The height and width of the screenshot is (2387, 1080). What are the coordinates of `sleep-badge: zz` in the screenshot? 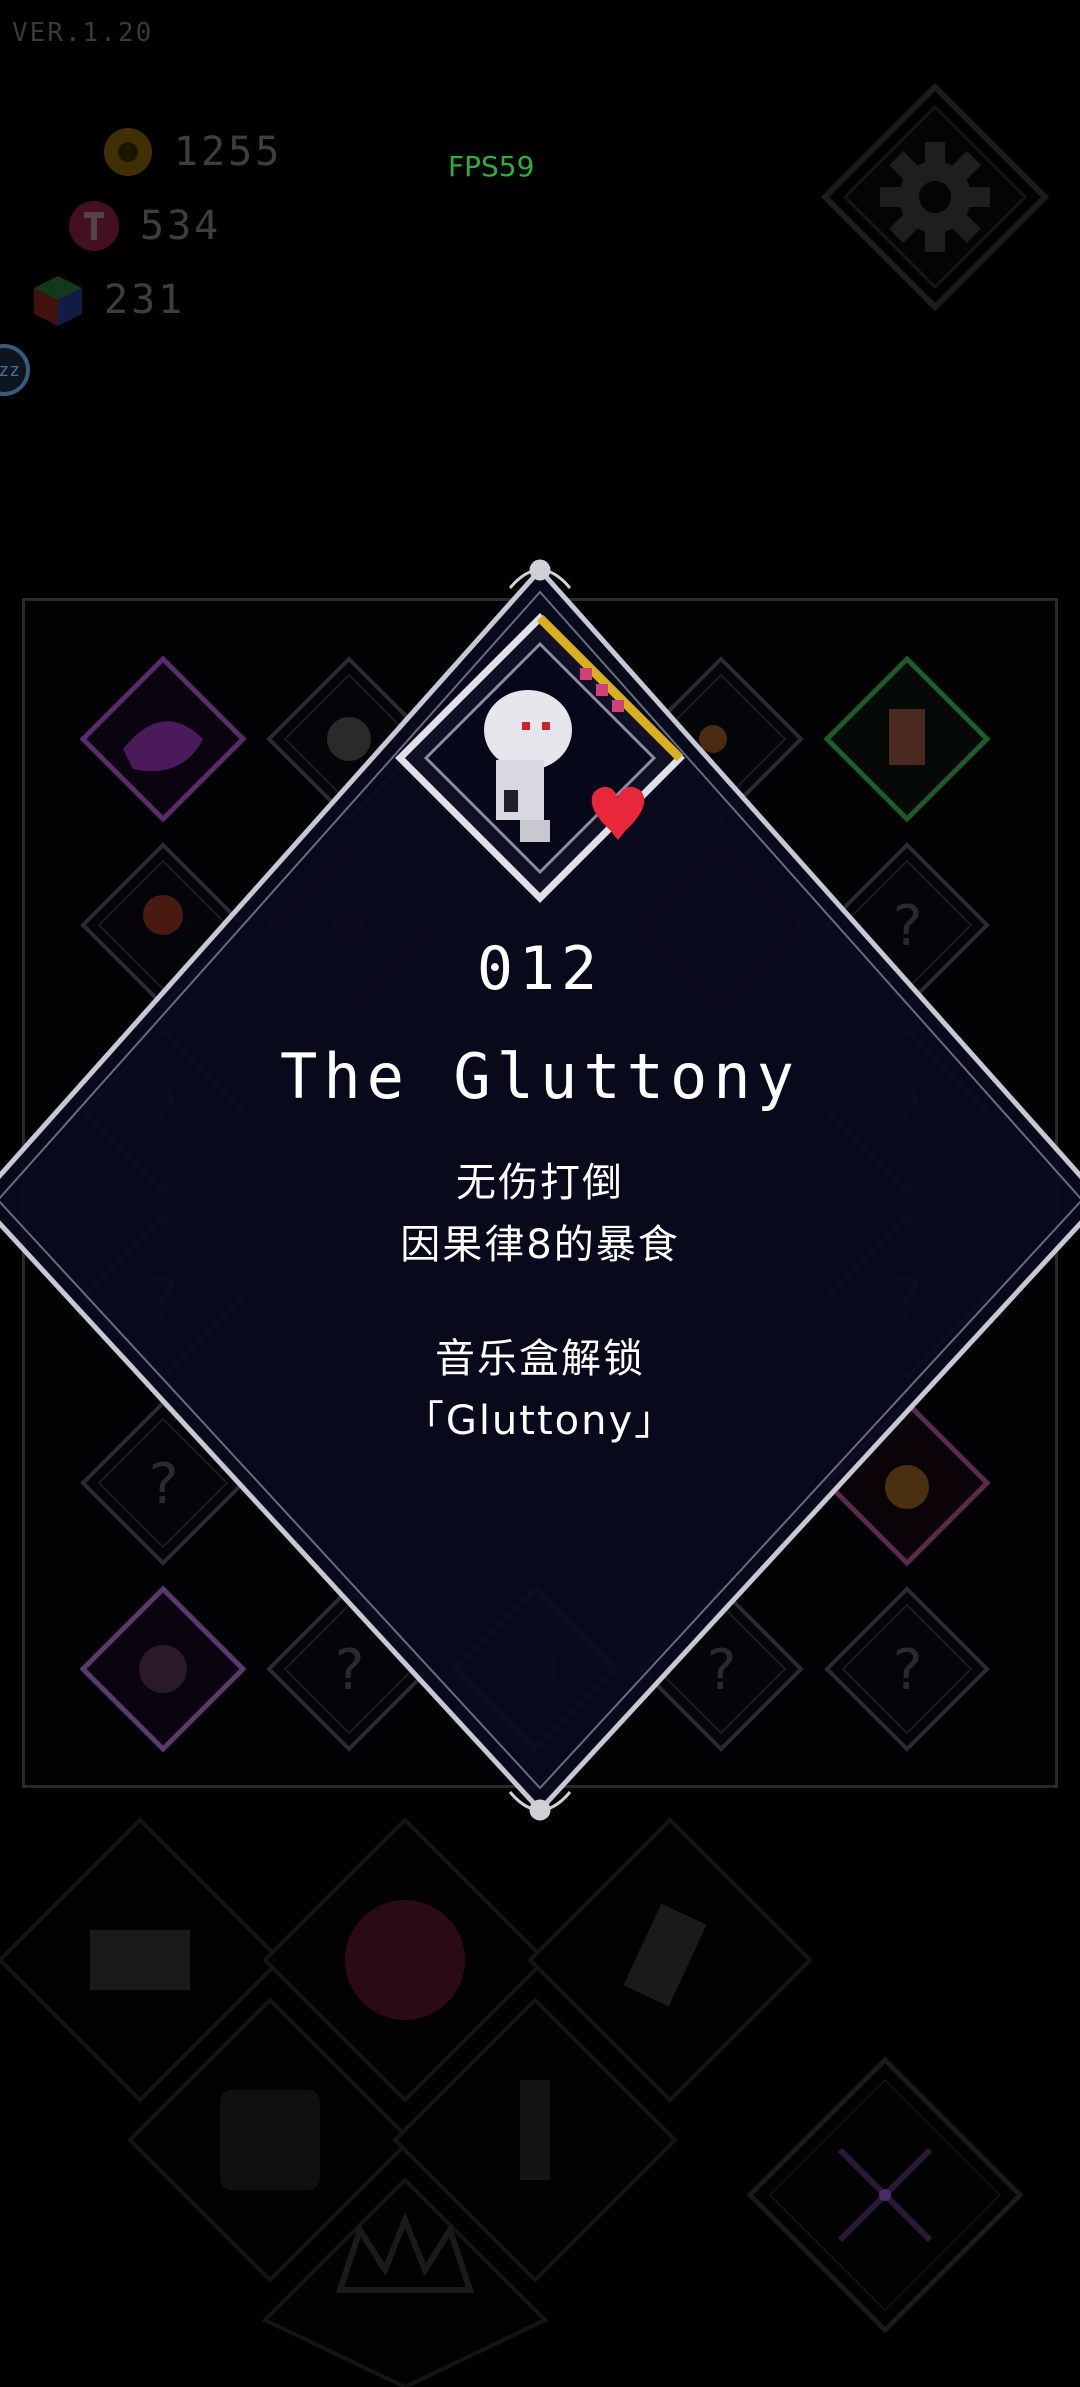 It's located at (15, 370).